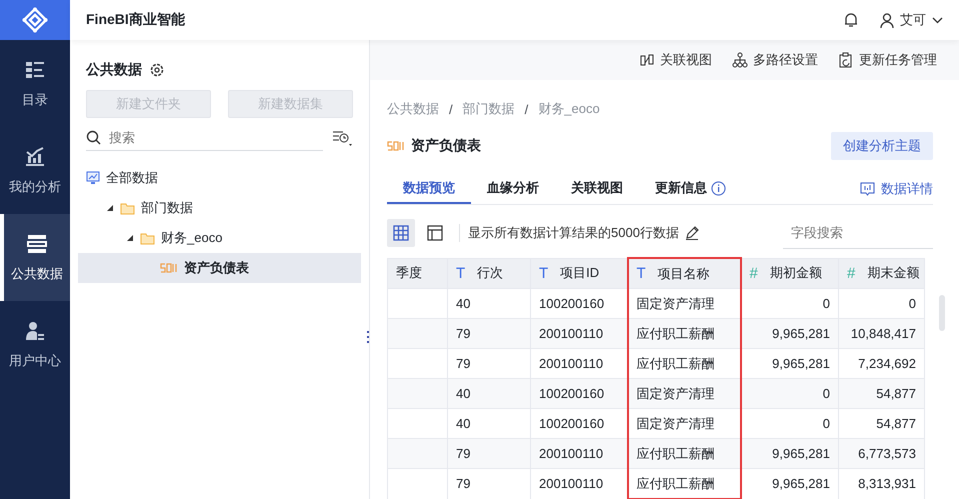  What do you see at coordinates (409, 273) in the screenshot?
I see `column-label: 季度` at bounding box center [409, 273].